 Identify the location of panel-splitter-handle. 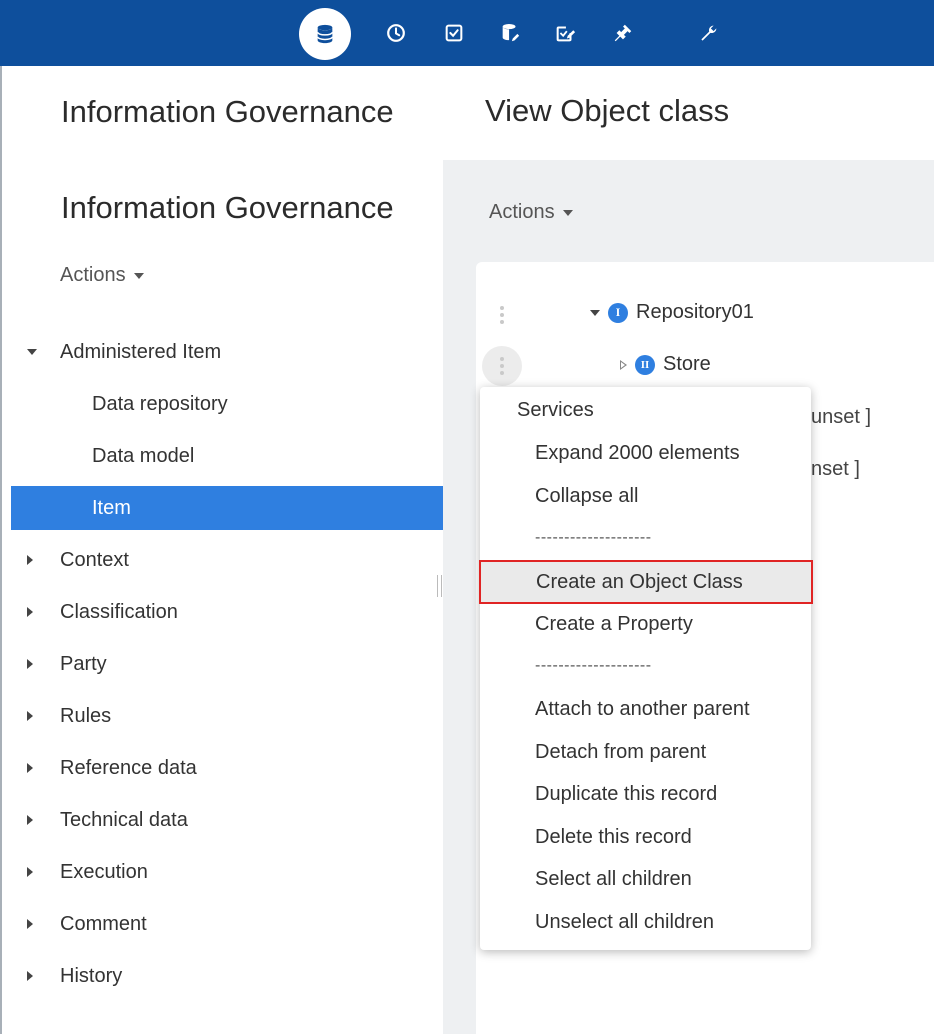
(439, 586).